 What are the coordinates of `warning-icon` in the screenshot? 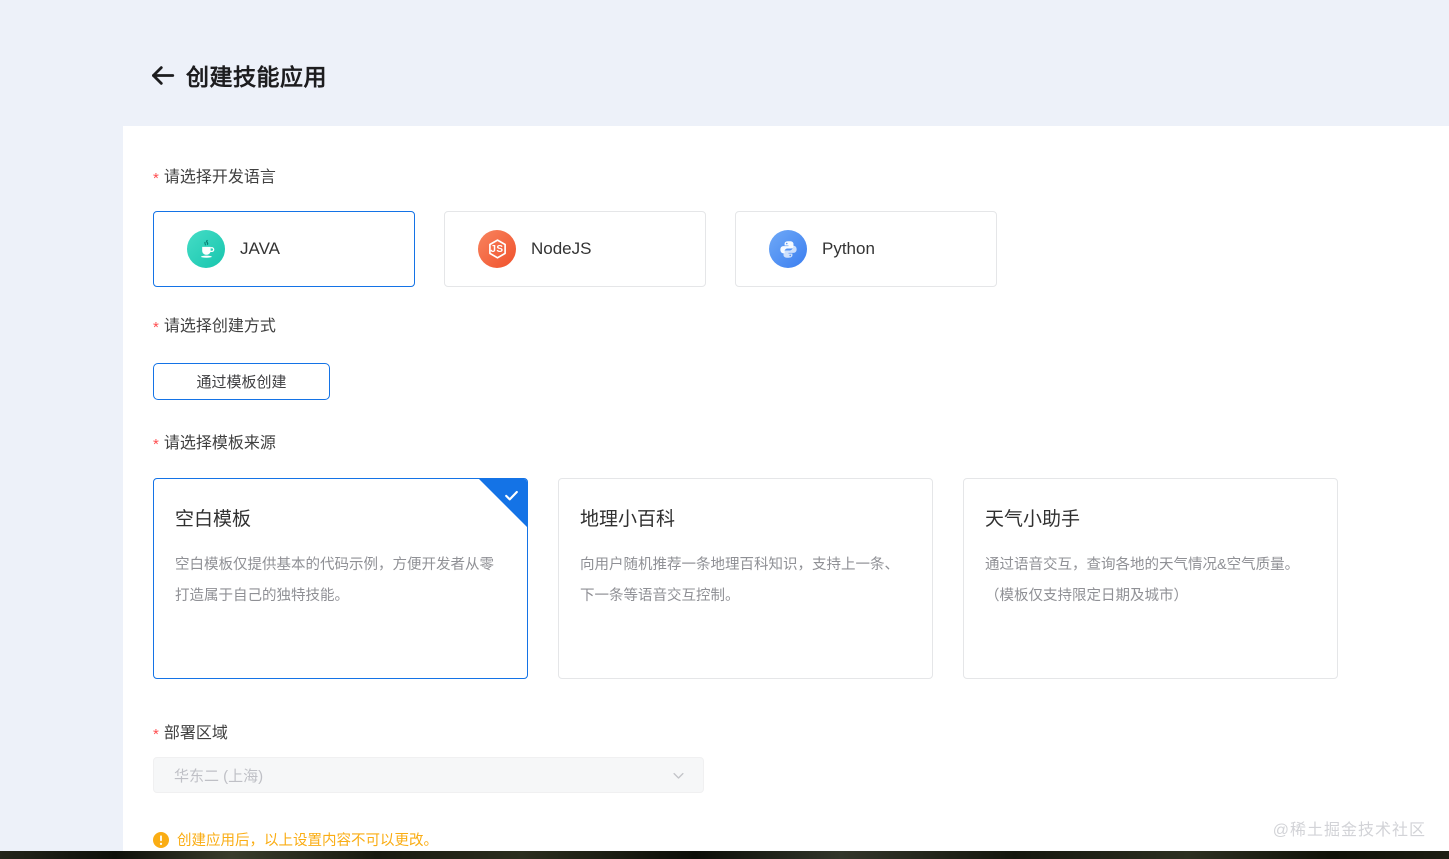 It's located at (161, 839).